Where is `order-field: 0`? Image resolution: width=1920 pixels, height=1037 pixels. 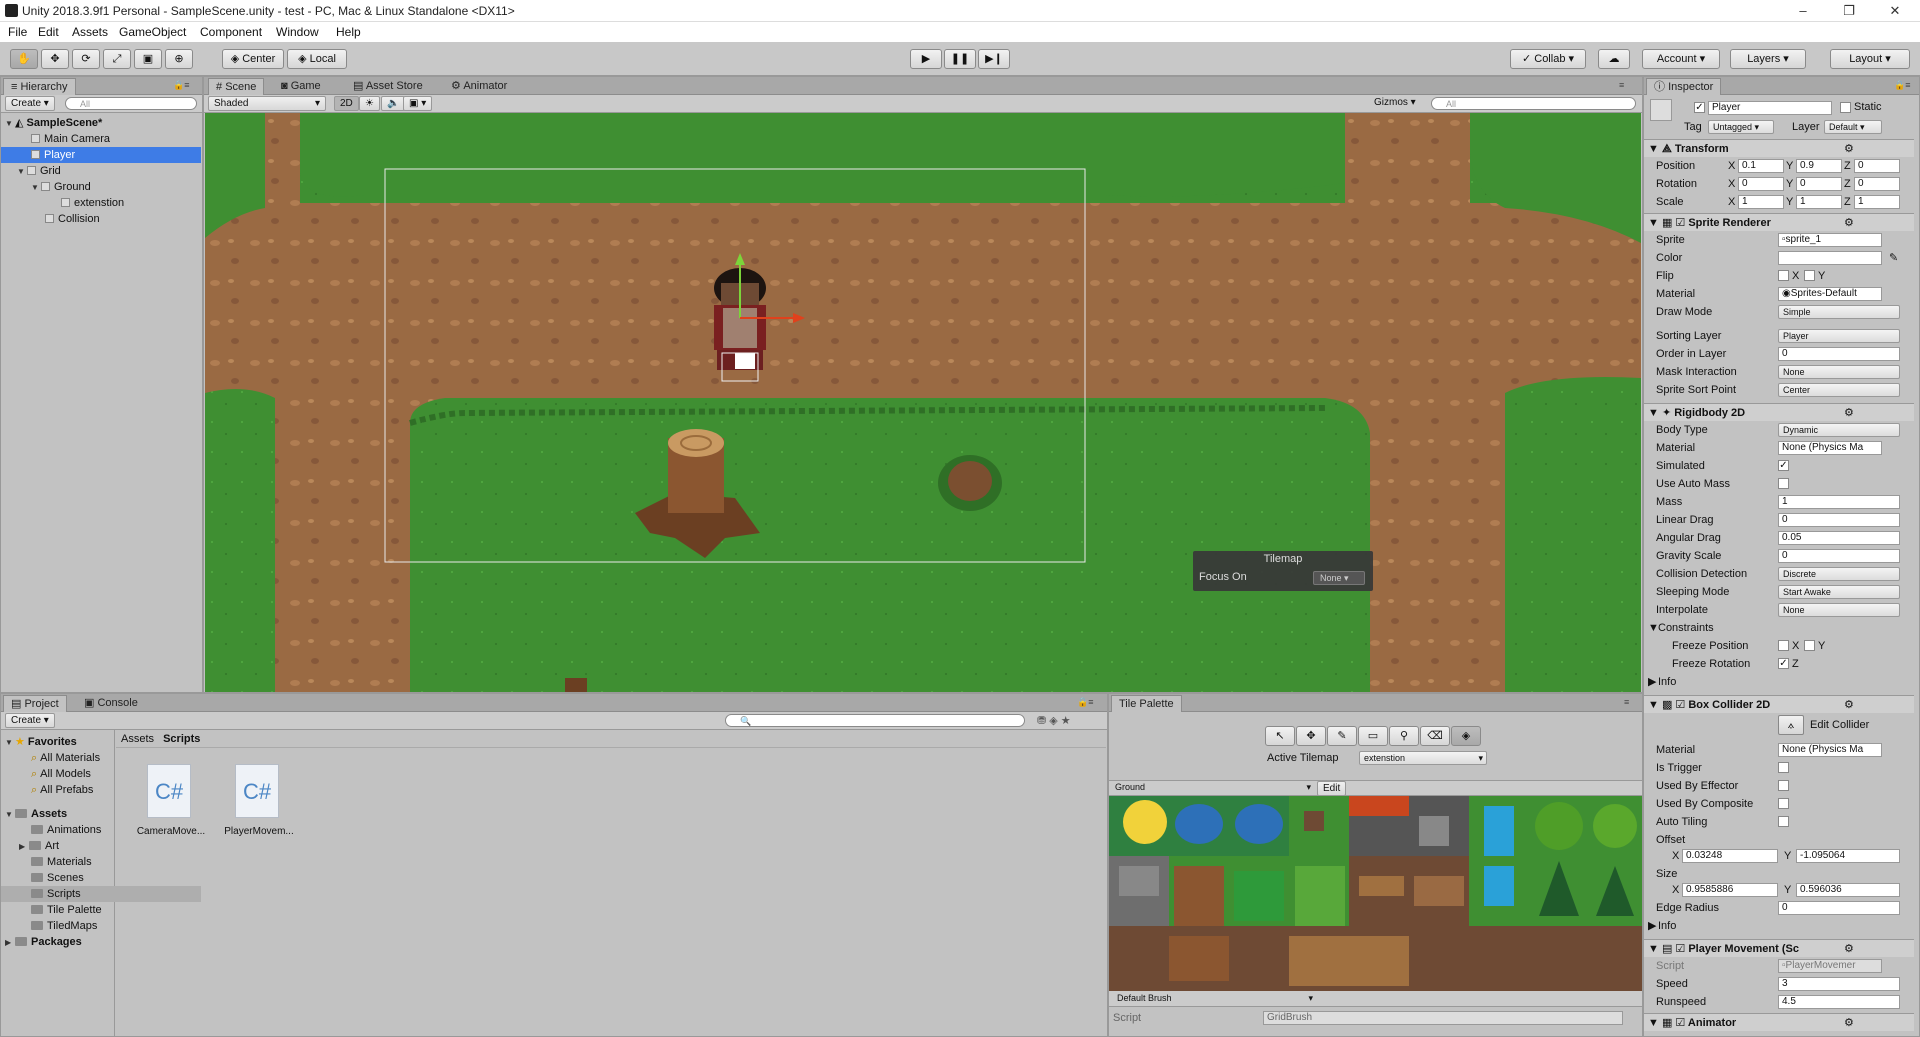 order-field: 0 is located at coordinates (1839, 354).